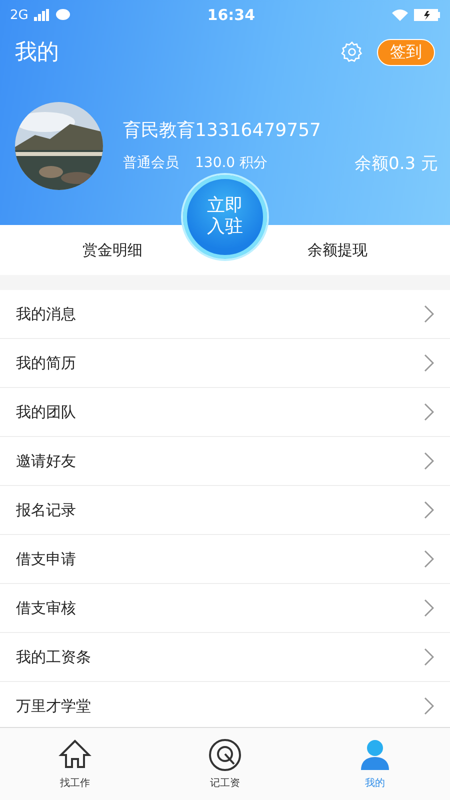 The image size is (450, 800). I want to click on status-time: 16:34, so click(231, 15).